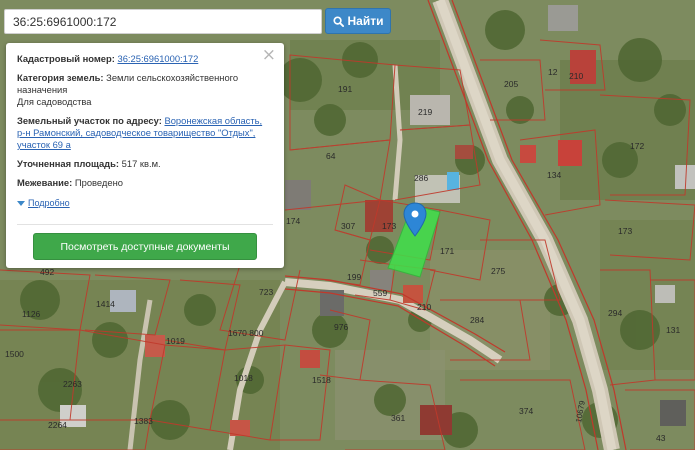  Describe the element at coordinates (72, 384) in the screenshot. I see `parcel-label: 2263` at that location.